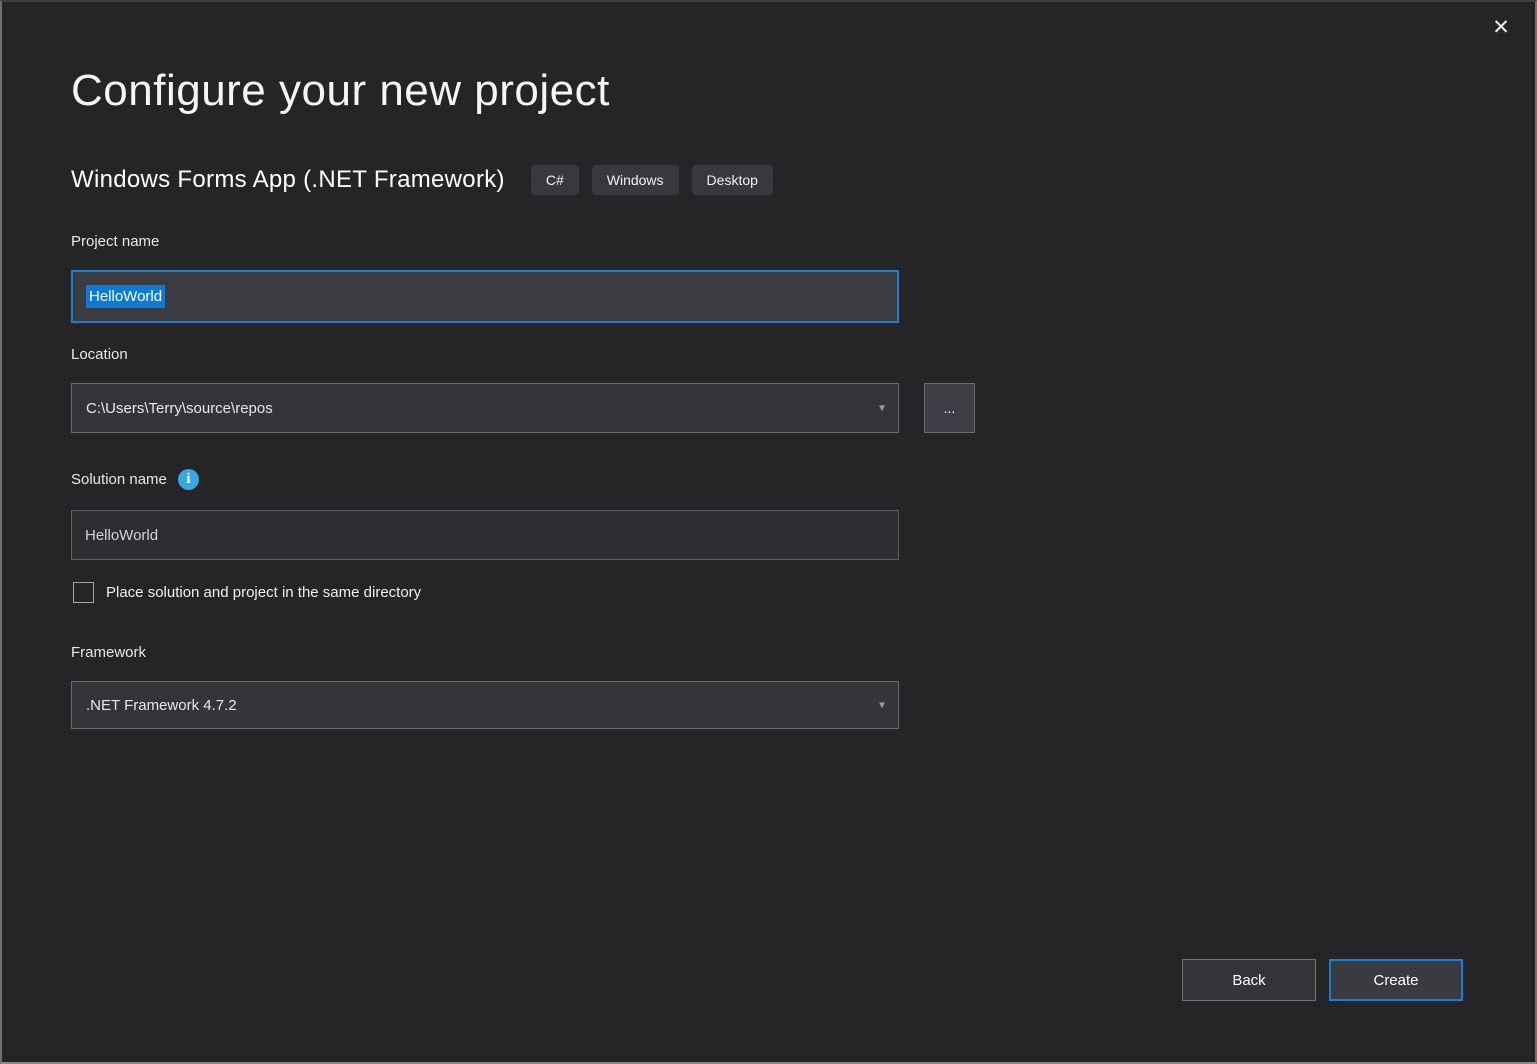  What do you see at coordinates (485, 296) in the screenshot?
I see `project-name-input: HelloWorld` at bounding box center [485, 296].